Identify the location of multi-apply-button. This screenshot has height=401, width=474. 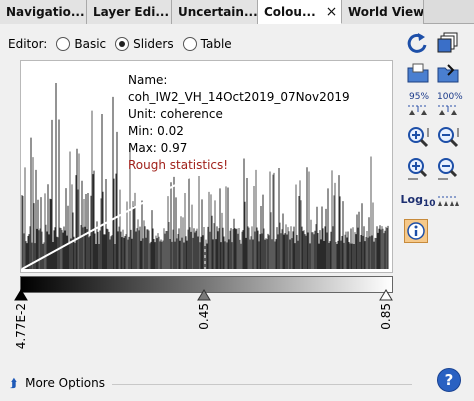
(448, 43).